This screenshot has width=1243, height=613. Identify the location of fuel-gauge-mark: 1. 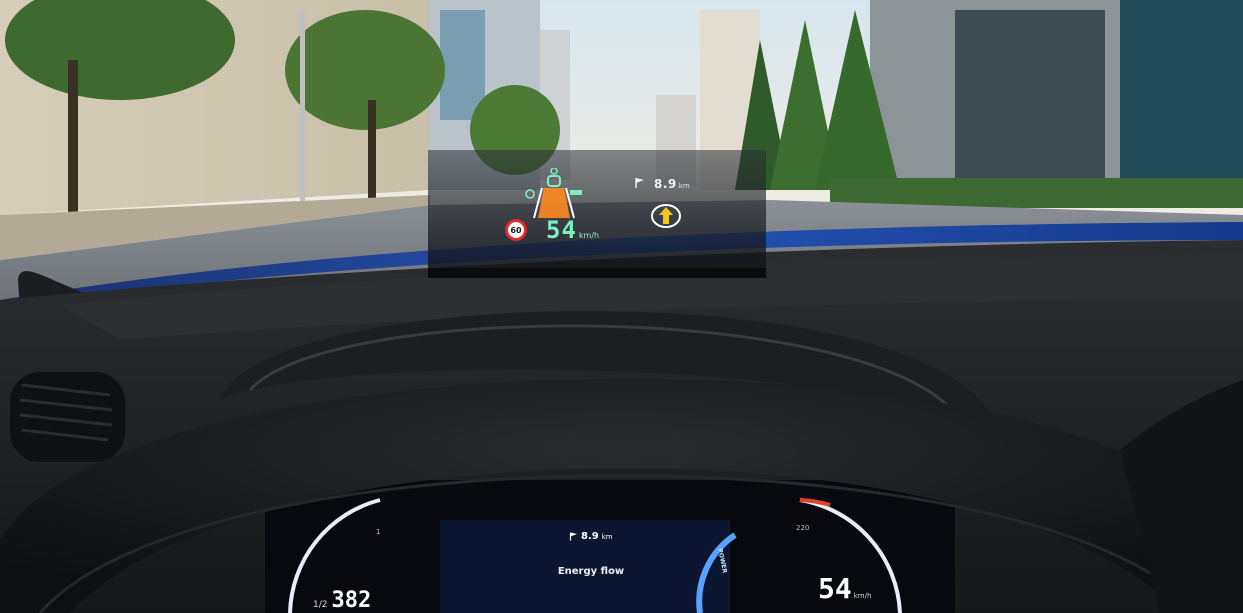
(378, 532).